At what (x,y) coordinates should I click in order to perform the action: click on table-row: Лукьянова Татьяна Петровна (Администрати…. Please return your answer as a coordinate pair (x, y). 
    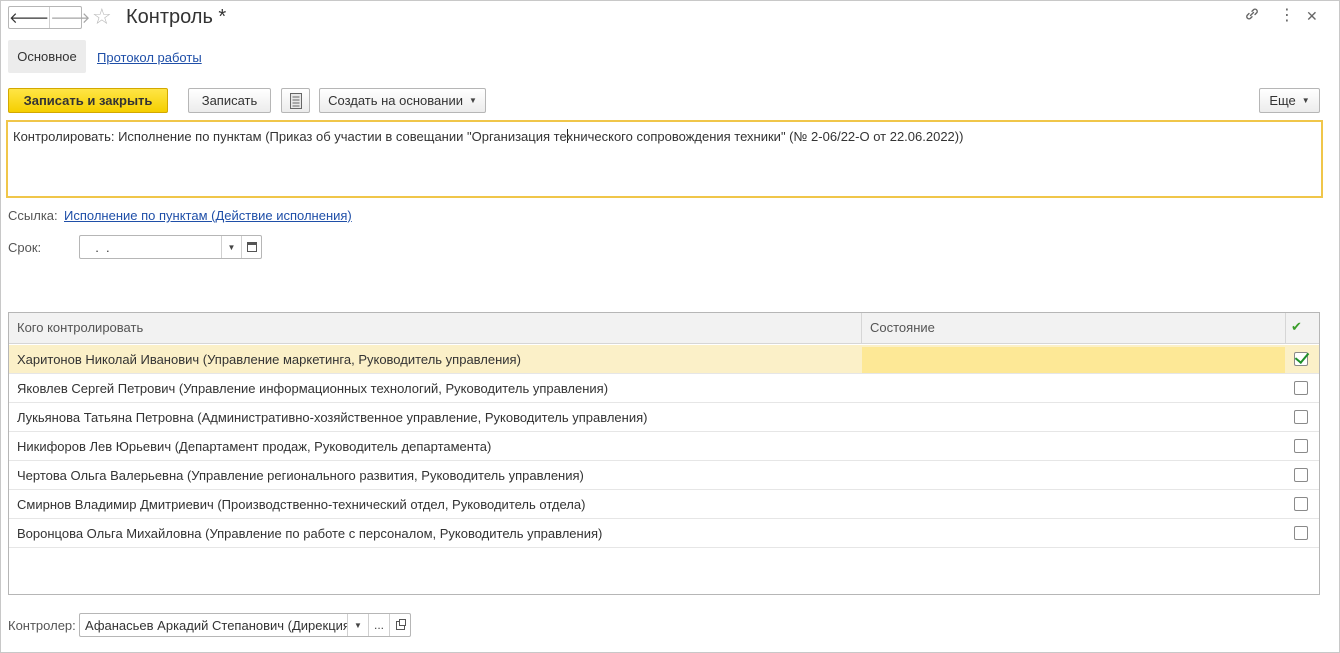
    Looking at the image, I should click on (664, 417).